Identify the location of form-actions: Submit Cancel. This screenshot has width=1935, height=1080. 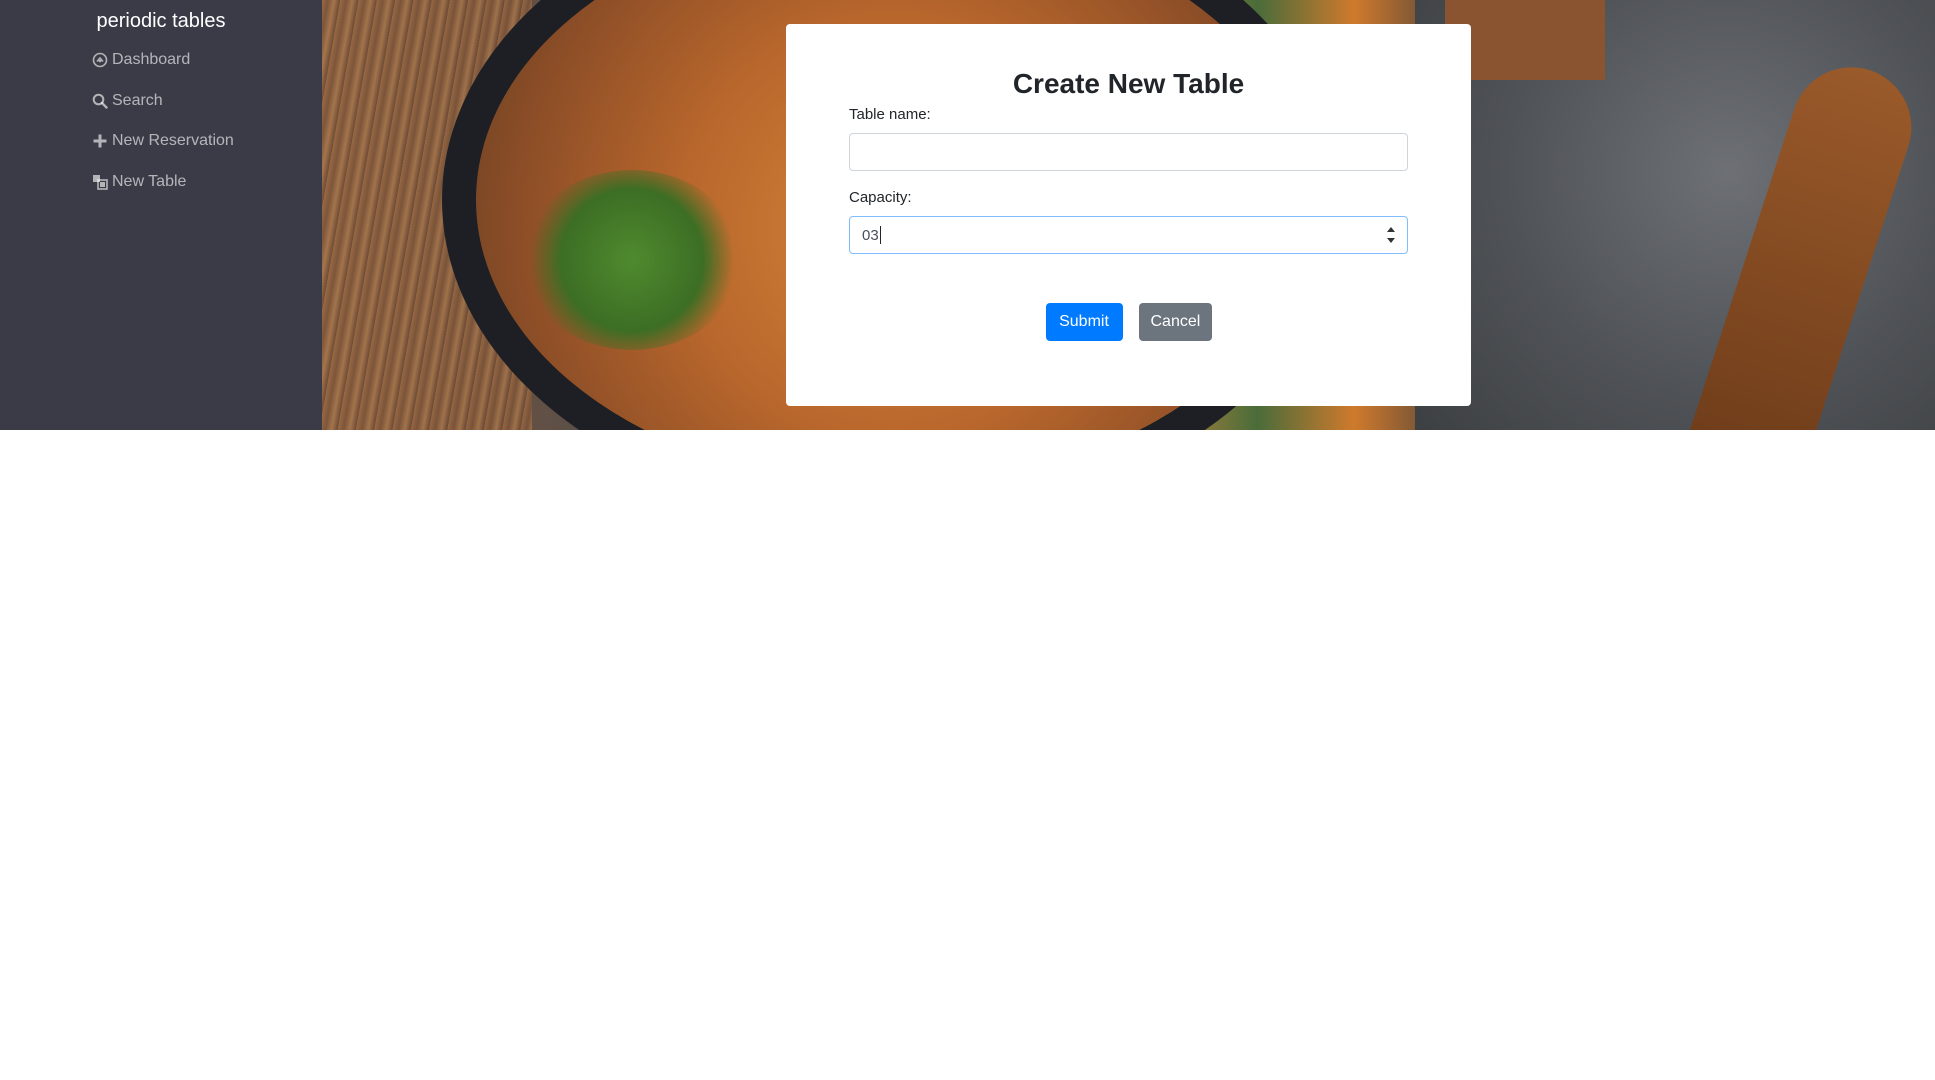
(1128, 322).